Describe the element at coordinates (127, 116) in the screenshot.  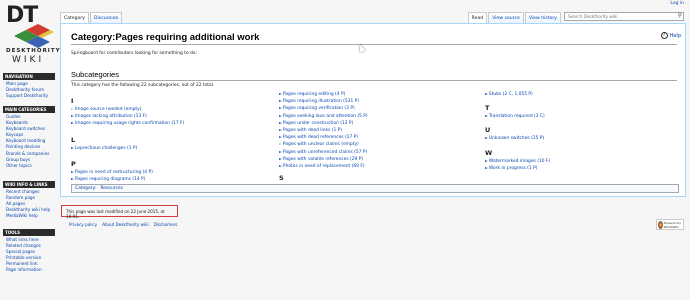
I see `subcategory-link: ►Images lacking attribution (13 F)` at that location.